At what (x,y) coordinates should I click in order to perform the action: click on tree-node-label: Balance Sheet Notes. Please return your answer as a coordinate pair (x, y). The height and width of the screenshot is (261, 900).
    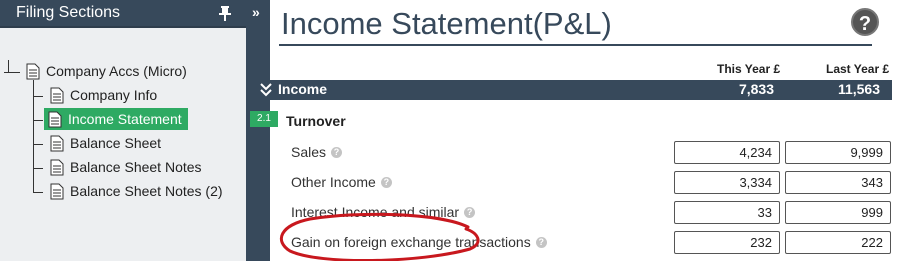
    Looking at the image, I should click on (136, 167).